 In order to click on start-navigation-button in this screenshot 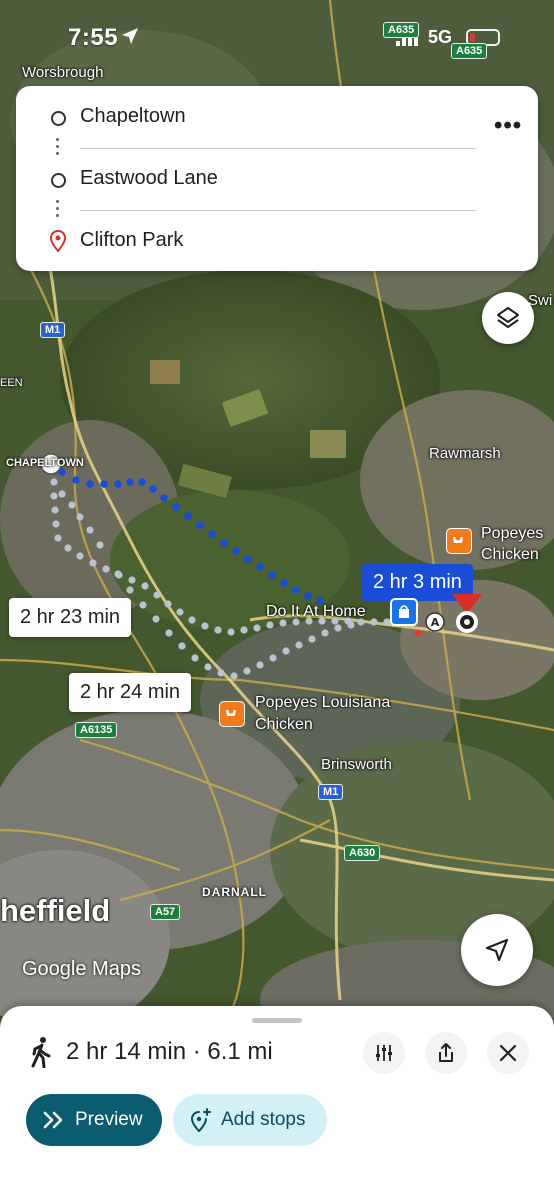, I will do `click(497, 950)`.